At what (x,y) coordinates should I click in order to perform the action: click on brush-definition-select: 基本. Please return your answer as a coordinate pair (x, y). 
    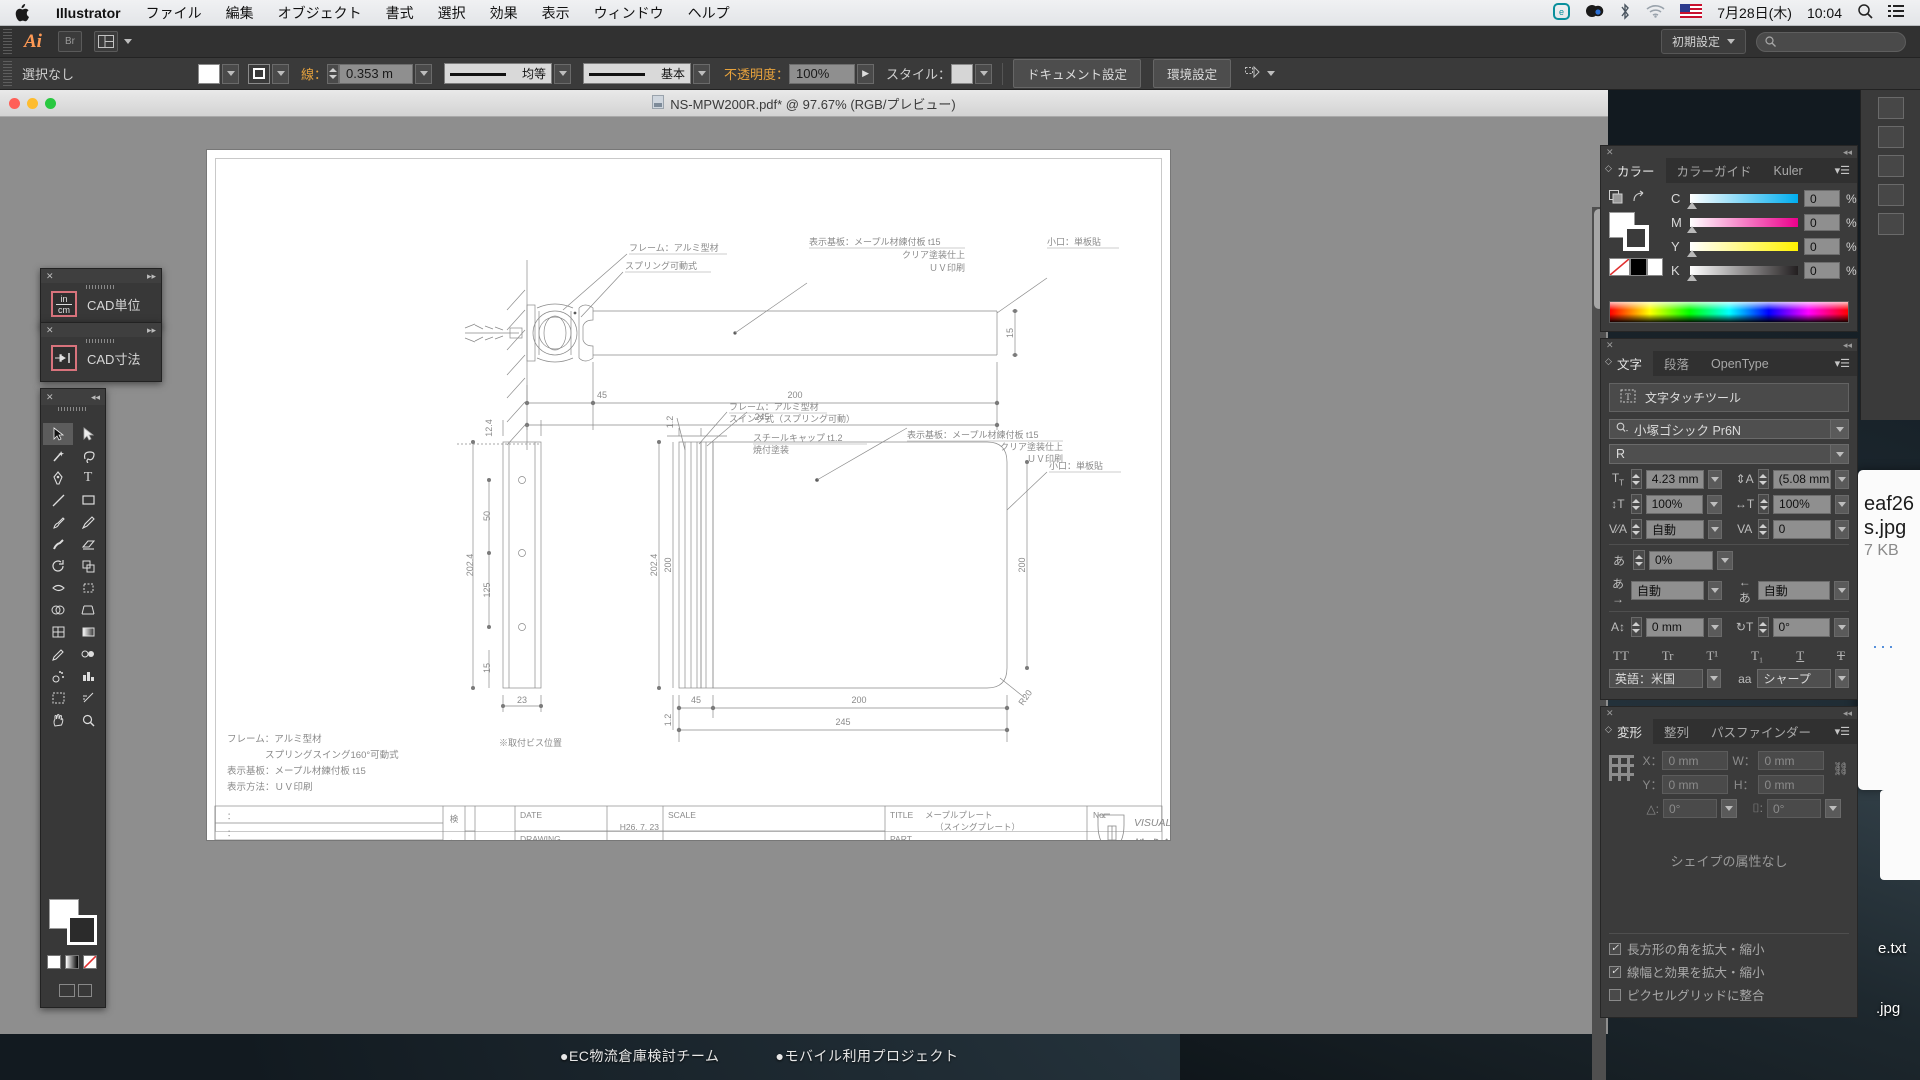
    Looking at the image, I should click on (637, 73).